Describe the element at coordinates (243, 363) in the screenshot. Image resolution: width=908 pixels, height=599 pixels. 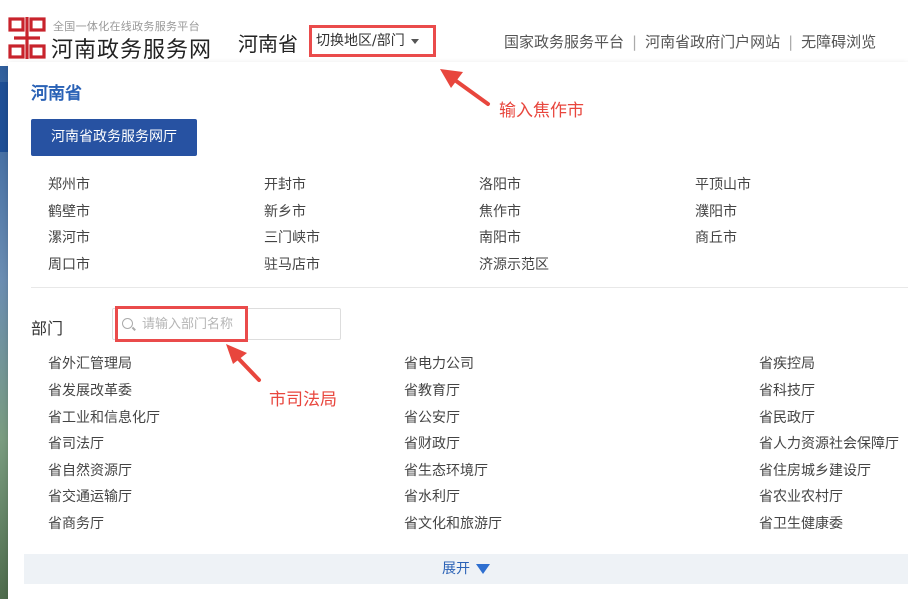
I see `arrow-icon-dept` at that location.